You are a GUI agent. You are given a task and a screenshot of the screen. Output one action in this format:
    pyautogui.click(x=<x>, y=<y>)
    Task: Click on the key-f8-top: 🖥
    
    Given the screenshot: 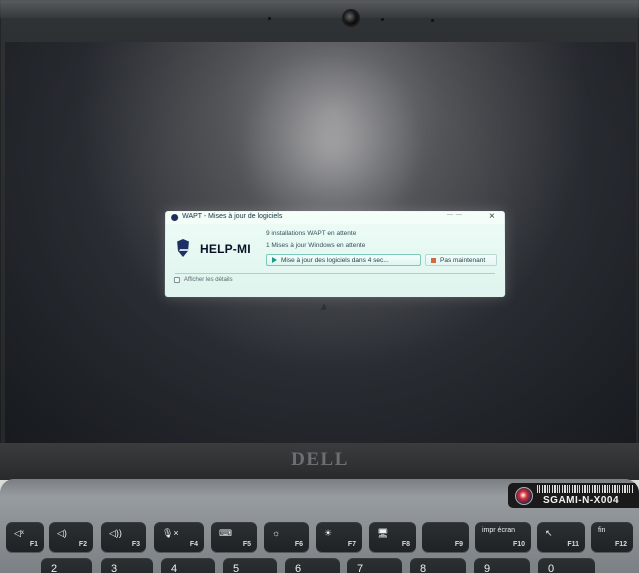 What is the action you would take?
    pyautogui.click(x=383, y=533)
    